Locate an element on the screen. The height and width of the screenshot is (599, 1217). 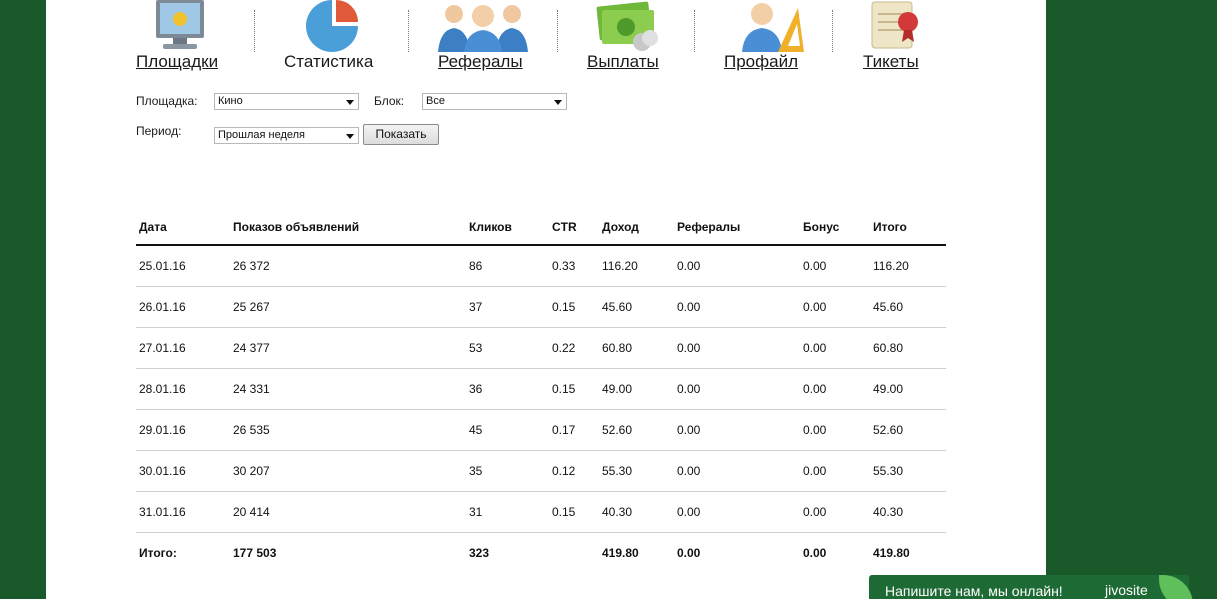
monitor-icon is located at coordinates (180, 24).